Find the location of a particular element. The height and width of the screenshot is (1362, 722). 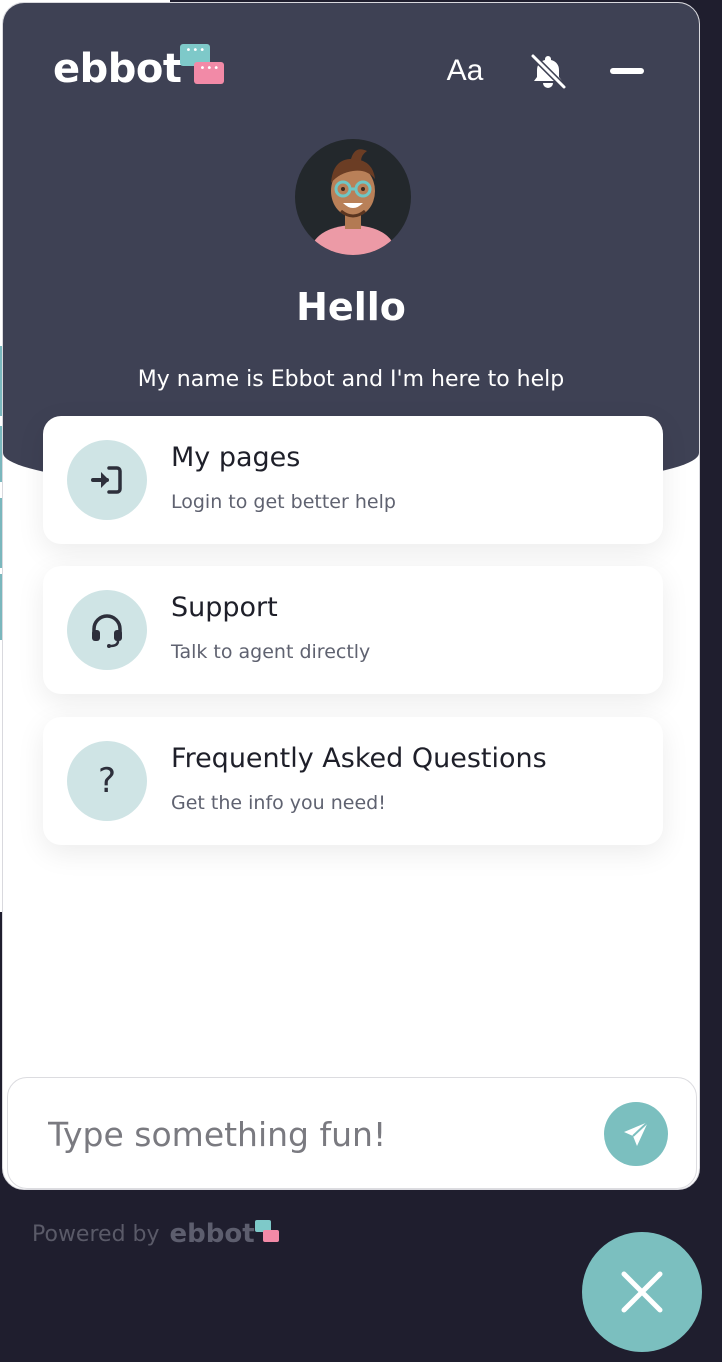

ebbot-logo: ebbot is located at coordinates (139, 69).